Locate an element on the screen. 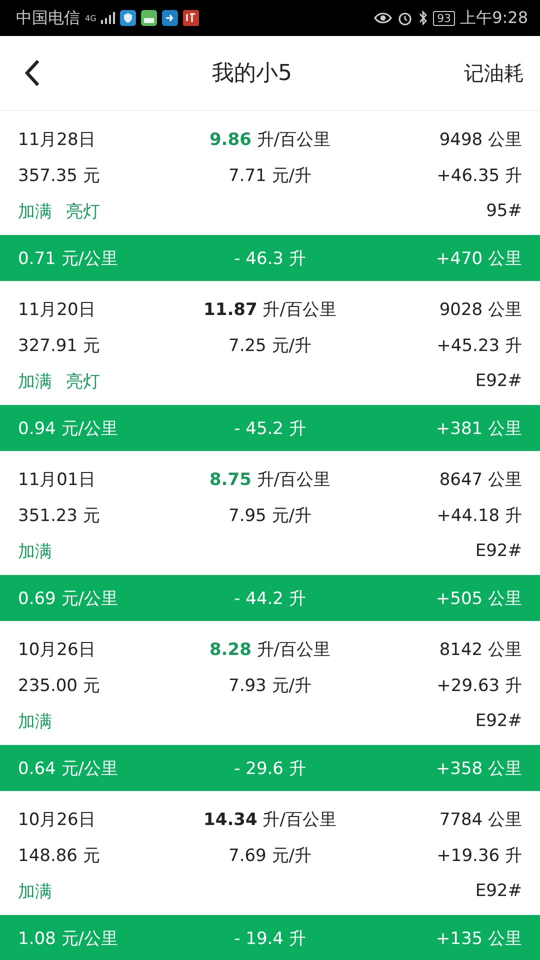  distance-driven: +135 公里 is located at coordinates (478, 939).